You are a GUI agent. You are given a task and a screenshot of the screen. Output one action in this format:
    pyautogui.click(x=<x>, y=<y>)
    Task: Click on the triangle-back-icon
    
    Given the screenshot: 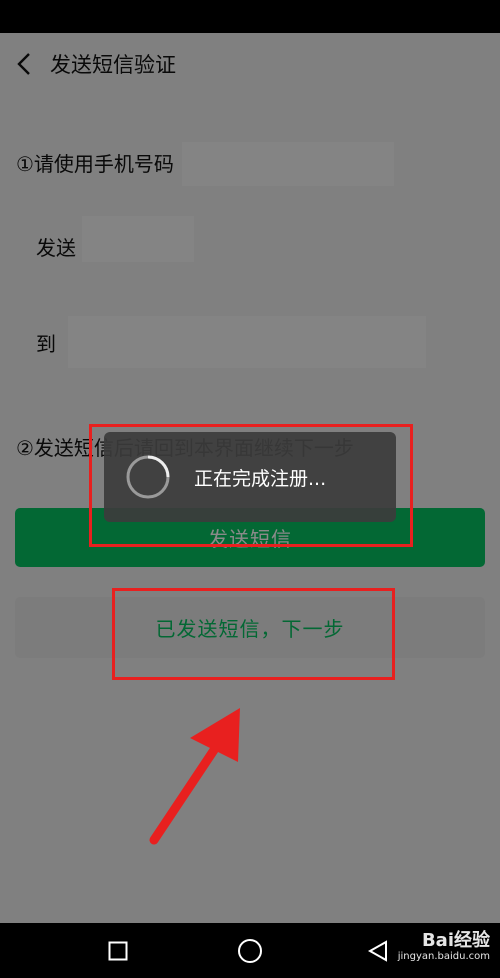 What is the action you would take?
    pyautogui.click(x=377, y=950)
    